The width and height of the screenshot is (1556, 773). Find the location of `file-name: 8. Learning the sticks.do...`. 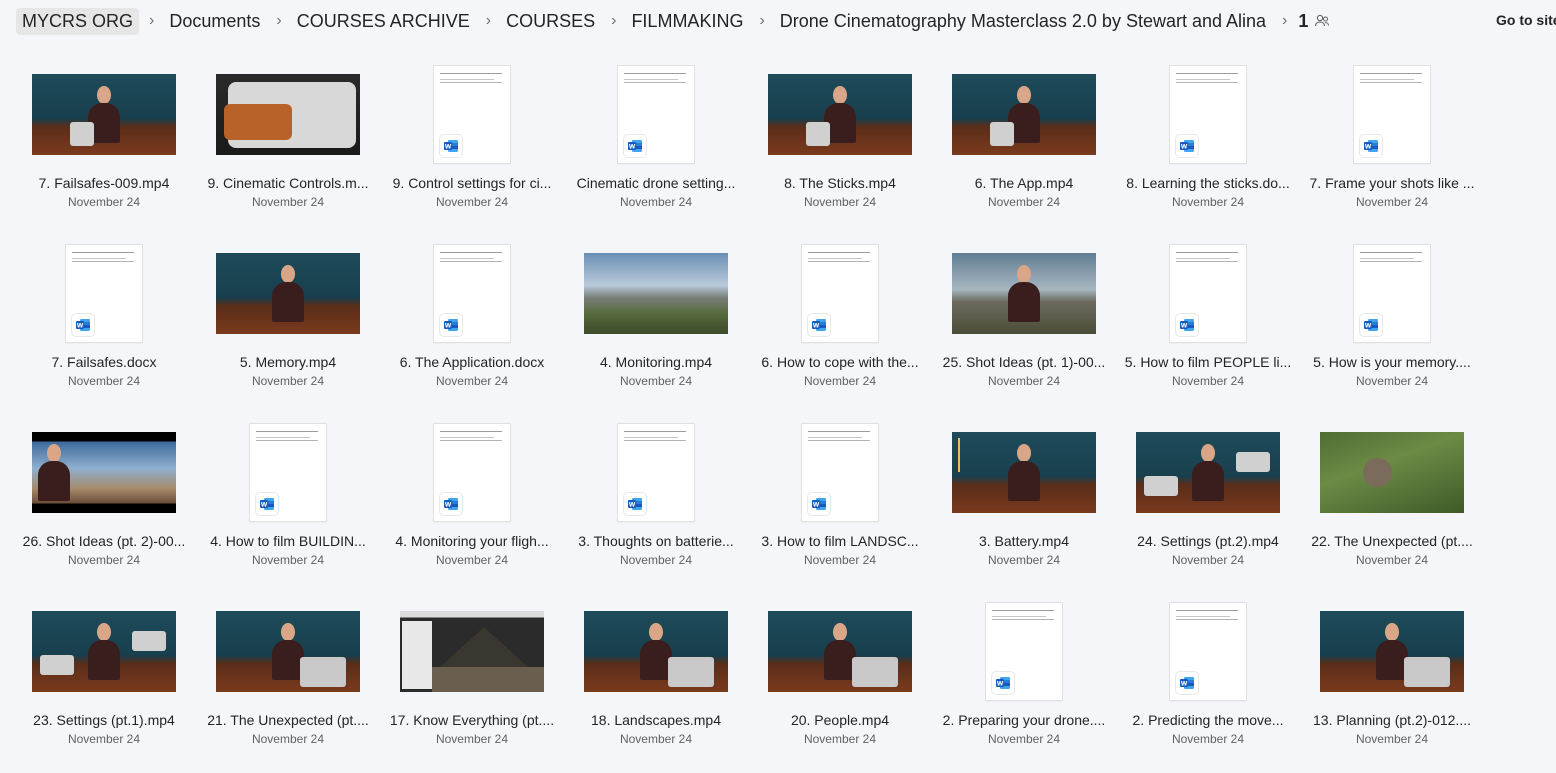

file-name: 8. Learning the sticks.do... is located at coordinates (1208, 183).